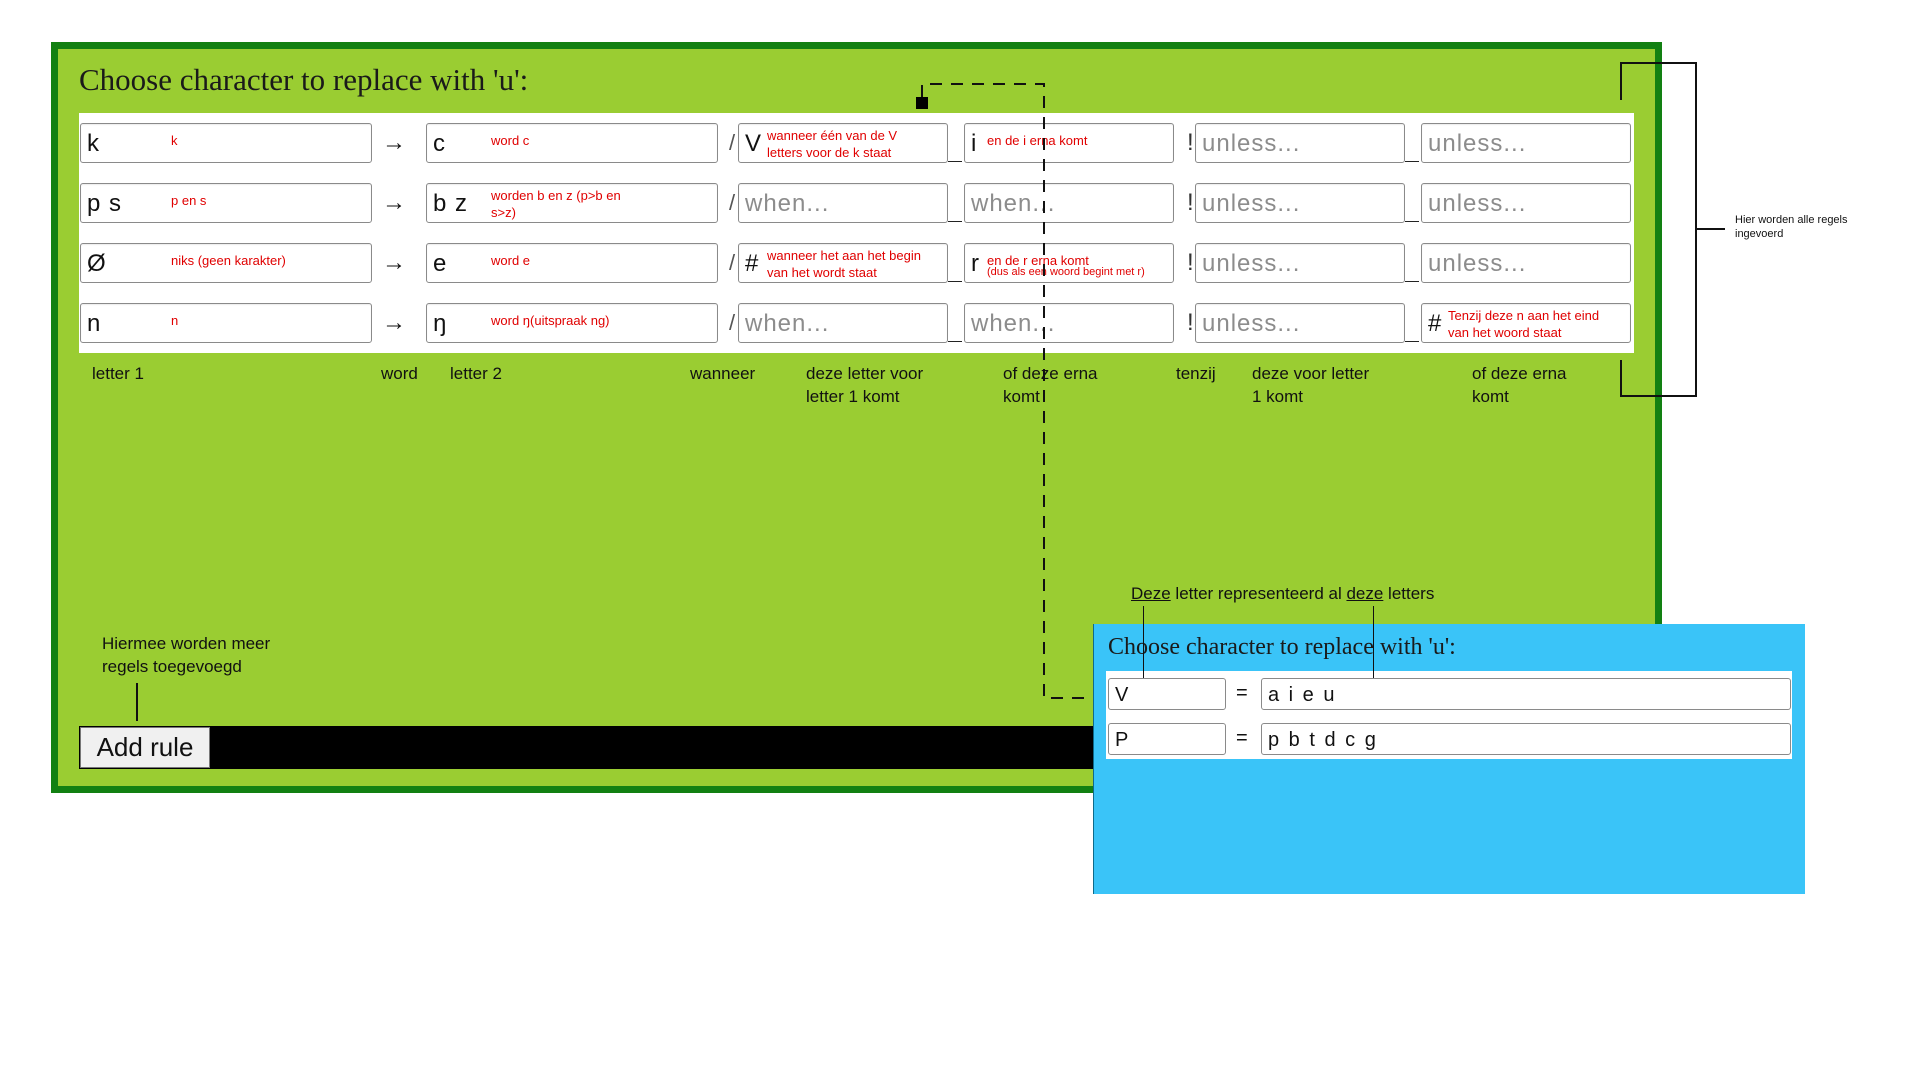  Describe the element at coordinates (556, 204) in the screenshot. I see `letter2-input-annotation: worden b en z (p>b en s>z)` at that location.